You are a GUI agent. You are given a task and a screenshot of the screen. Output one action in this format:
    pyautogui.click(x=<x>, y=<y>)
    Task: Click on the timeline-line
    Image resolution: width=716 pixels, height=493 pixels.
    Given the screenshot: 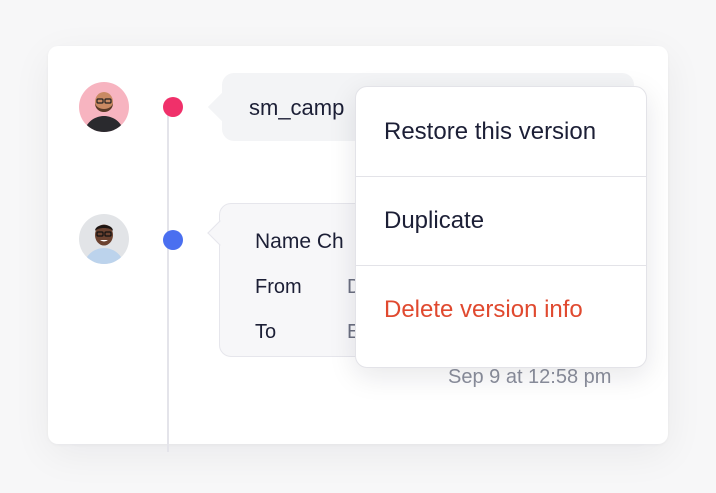 What is the action you would take?
    pyautogui.click(x=168, y=279)
    